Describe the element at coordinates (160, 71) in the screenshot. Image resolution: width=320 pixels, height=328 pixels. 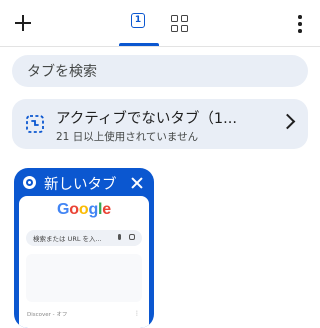
I see `tab-search-bar: タブを検索` at that location.